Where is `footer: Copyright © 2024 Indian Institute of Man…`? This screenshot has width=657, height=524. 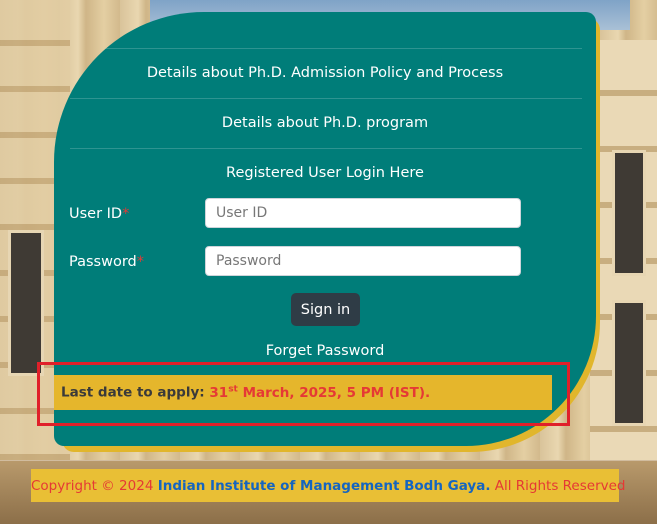 footer: Copyright © 2024 Indian Institute of Man… is located at coordinates (328, 485).